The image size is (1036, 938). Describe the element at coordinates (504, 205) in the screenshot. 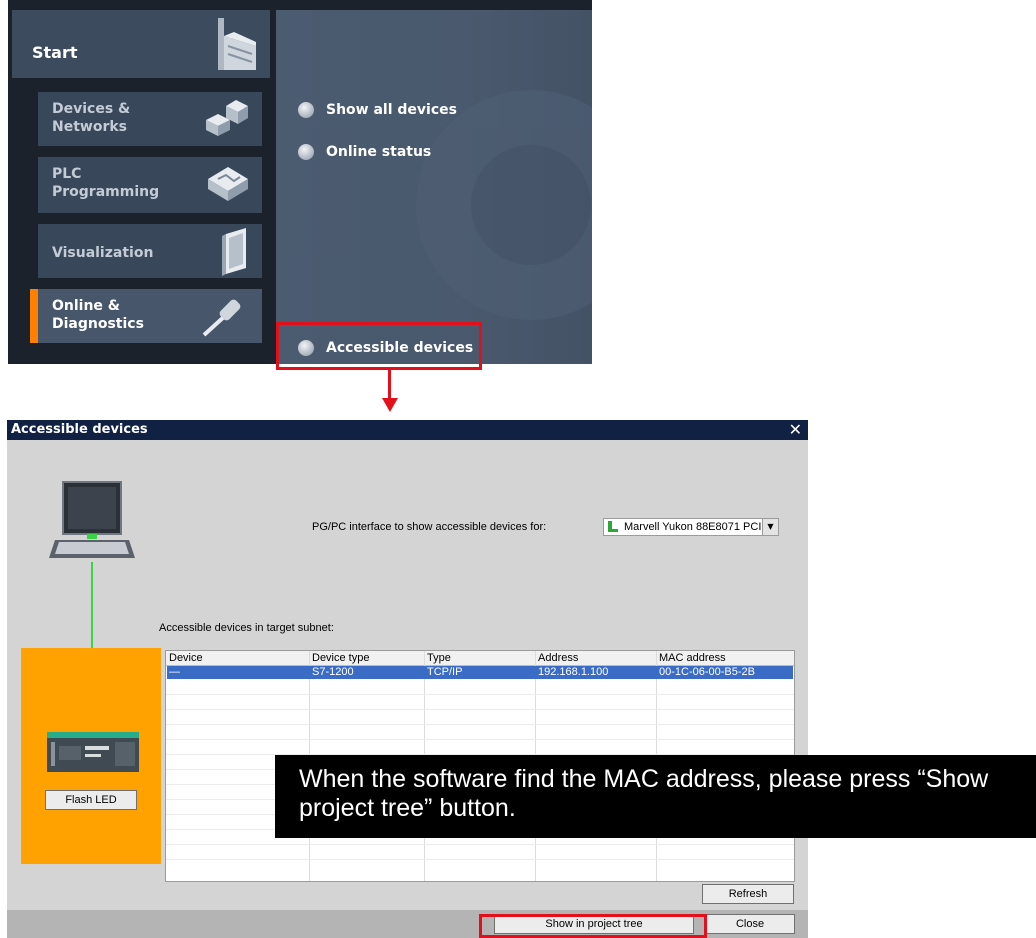

I see `gear-background-icon` at that location.